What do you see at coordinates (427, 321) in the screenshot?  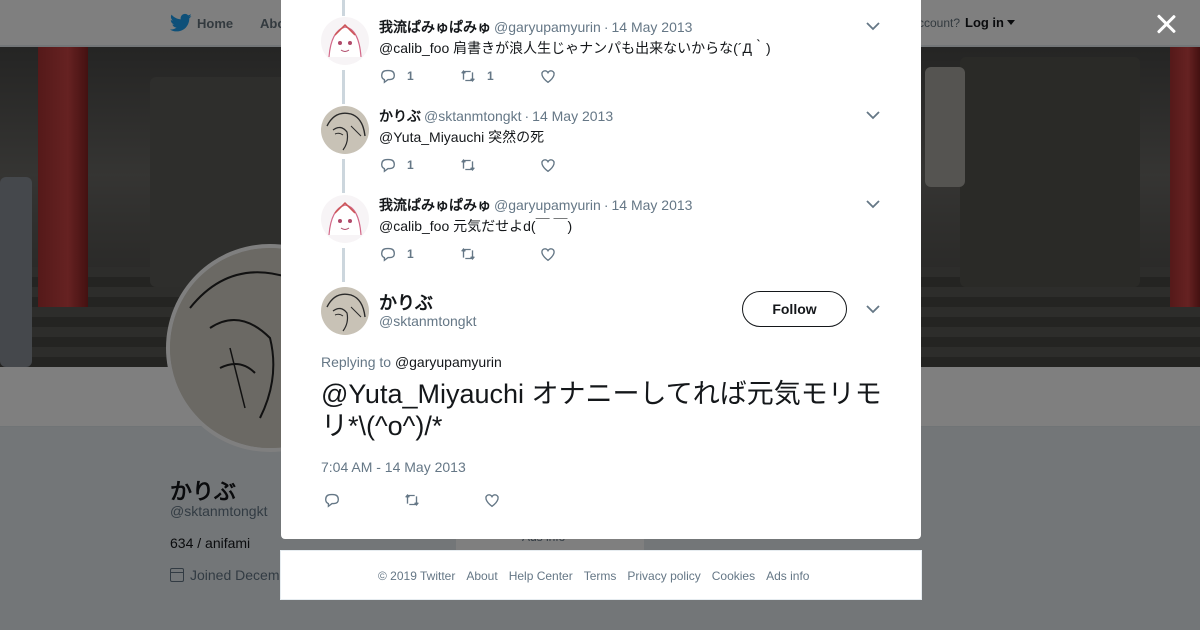 I see `main-tweet-author-handle: @sktanmtongkt` at bounding box center [427, 321].